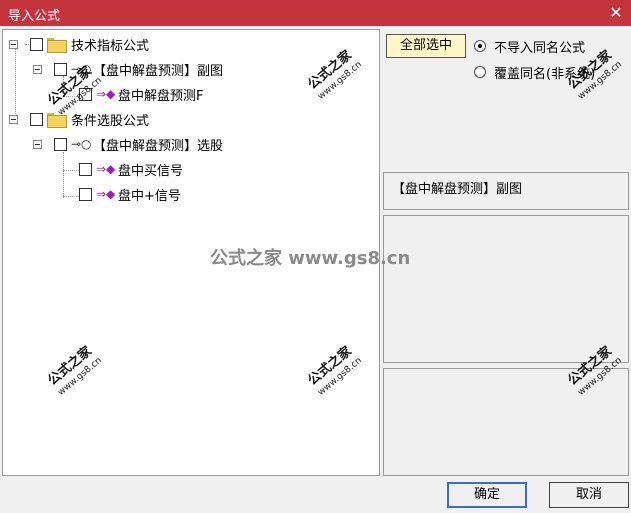 This screenshot has width=631, height=513. Describe the element at coordinates (158, 146) in the screenshot. I see `tree-node-label: 【盘中解盘预测】选股` at that location.